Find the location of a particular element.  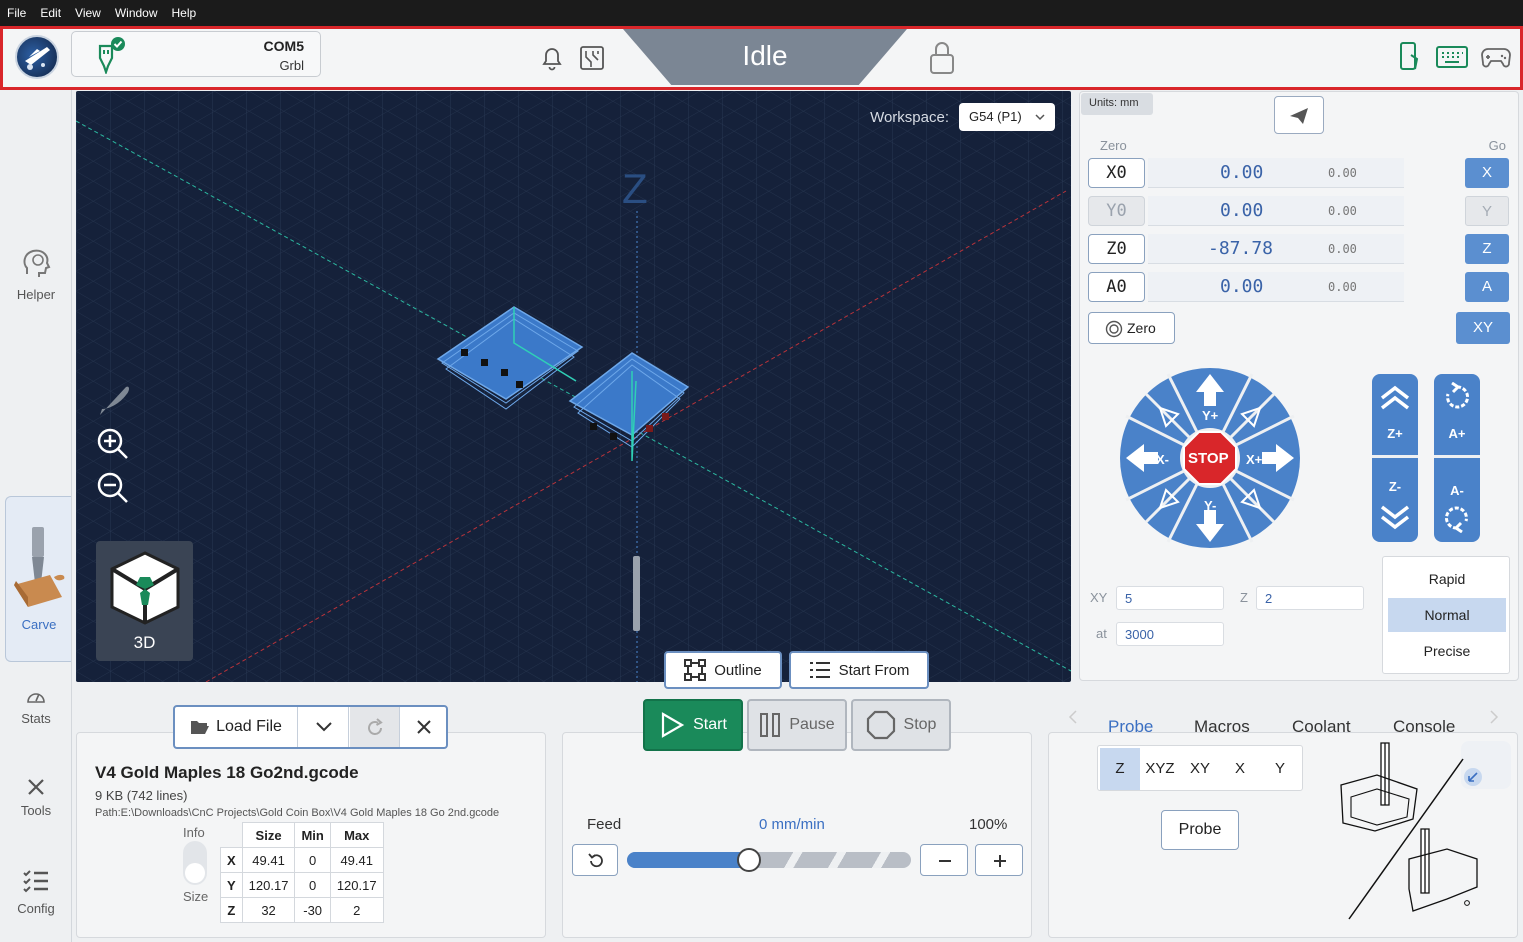

zoom-out-icon is located at coordinates (113, 488).